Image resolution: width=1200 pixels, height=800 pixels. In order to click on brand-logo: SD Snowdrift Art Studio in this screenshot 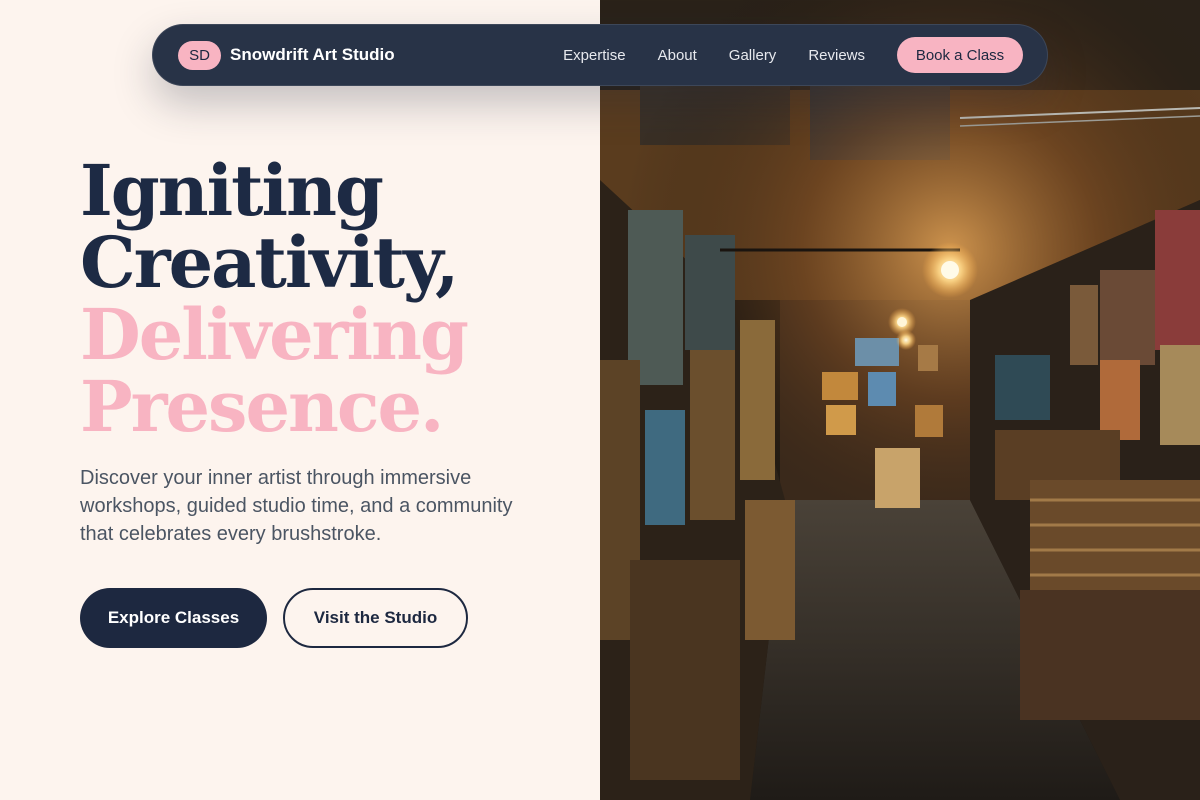, I will do `click(286, 55)`.